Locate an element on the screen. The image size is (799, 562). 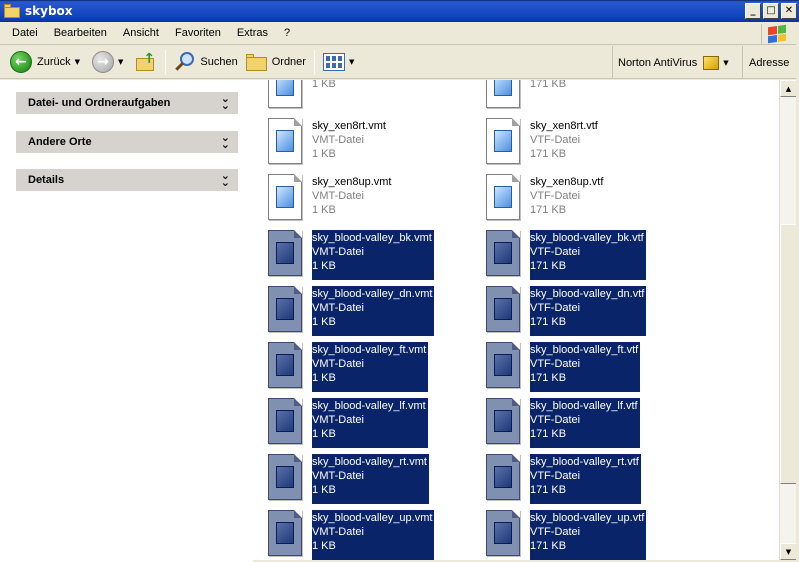
search-button: Suchen is located at coordinates (205, 62).